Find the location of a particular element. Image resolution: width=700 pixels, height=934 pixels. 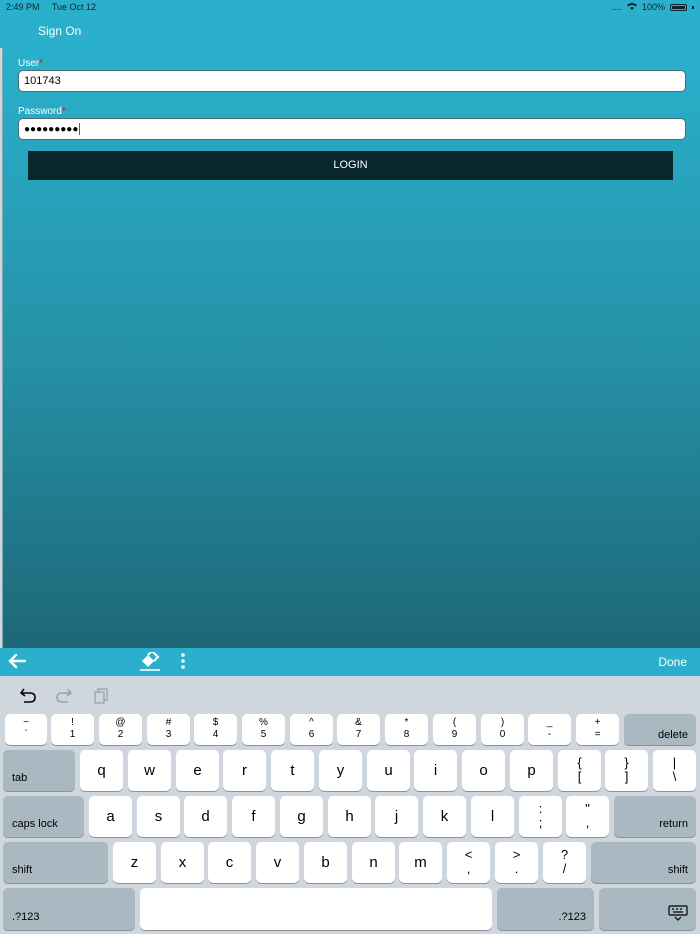

more-options-icon is located at coordinates (183, 663).